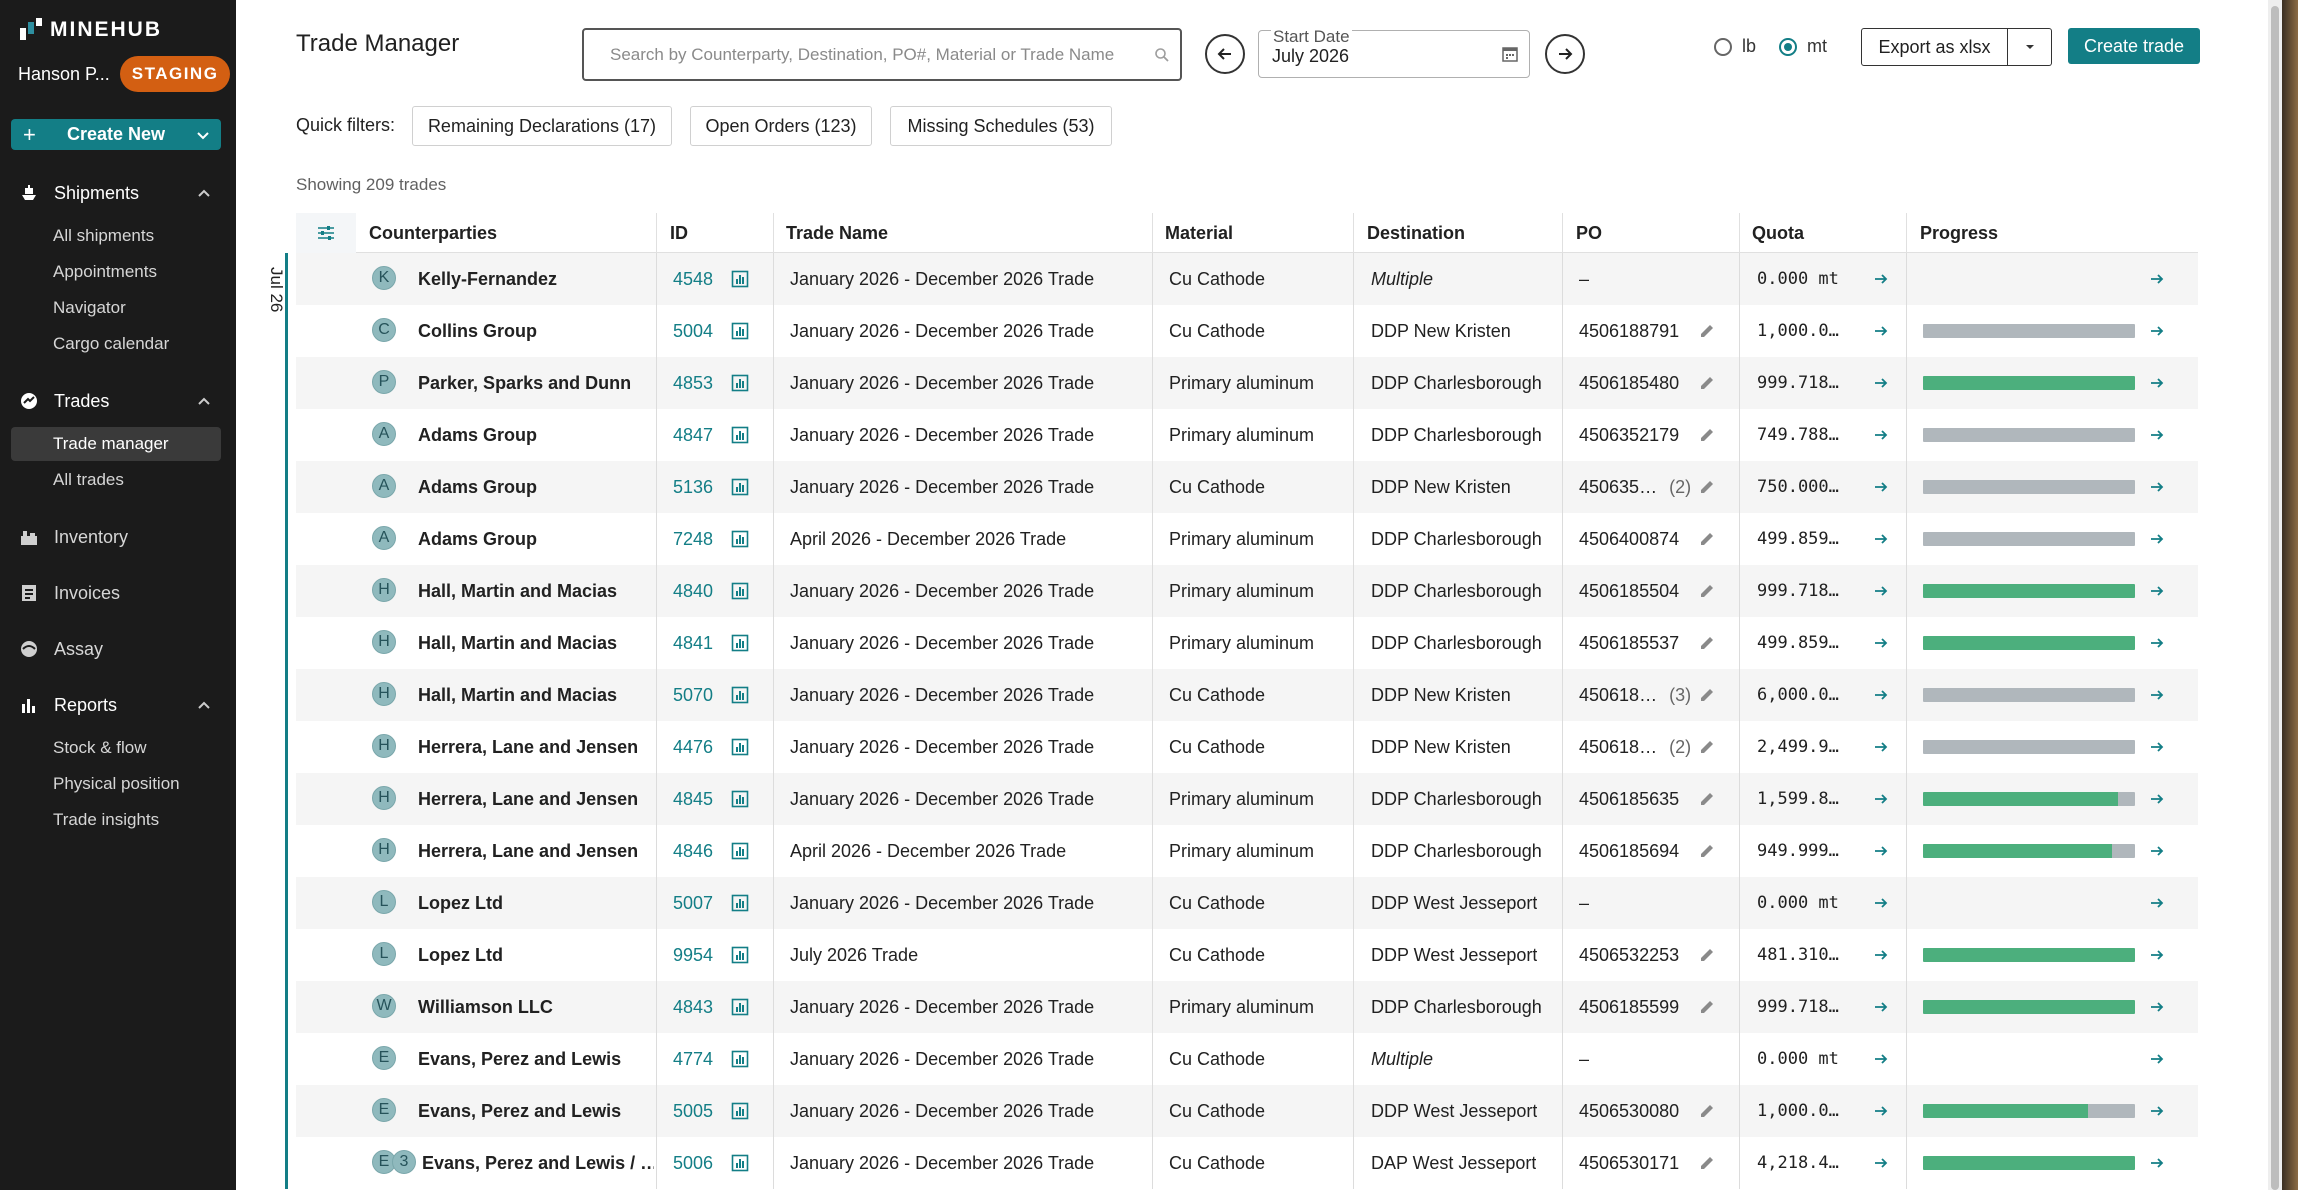  I want to click on sidebar-item-stock-flow: Stock & flow, so click(116, 748).